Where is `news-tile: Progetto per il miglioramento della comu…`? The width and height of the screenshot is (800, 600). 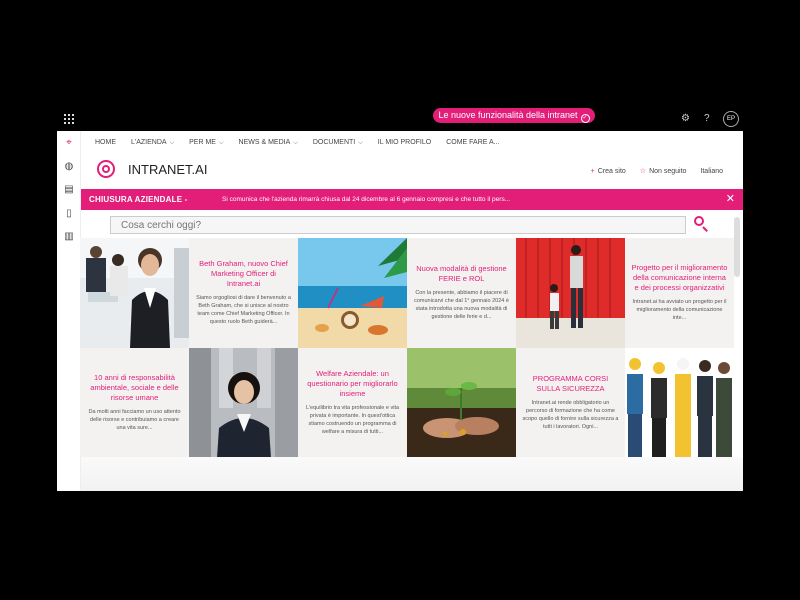 news-tile: Progetto per il miglioramento della comu… is located at coordinates (679, 293).